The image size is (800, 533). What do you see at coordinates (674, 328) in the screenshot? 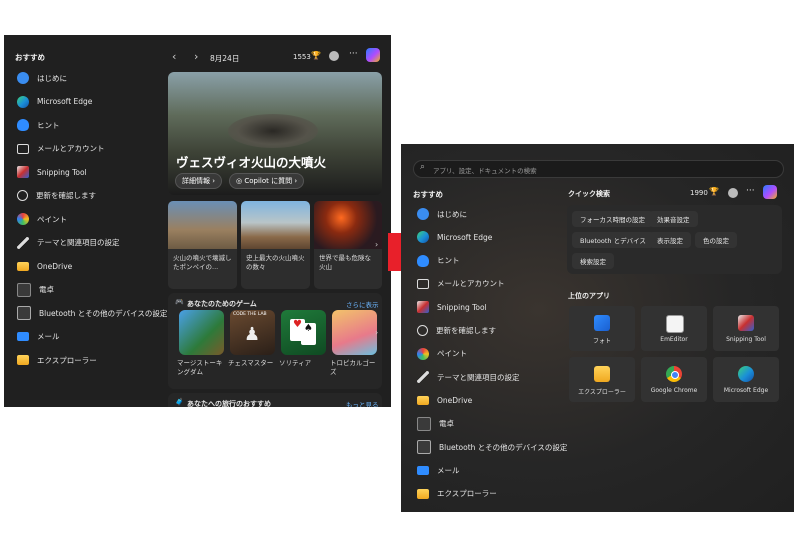
I see `top-app-emeditor: EmEditor` at bounding box center [674, 328].